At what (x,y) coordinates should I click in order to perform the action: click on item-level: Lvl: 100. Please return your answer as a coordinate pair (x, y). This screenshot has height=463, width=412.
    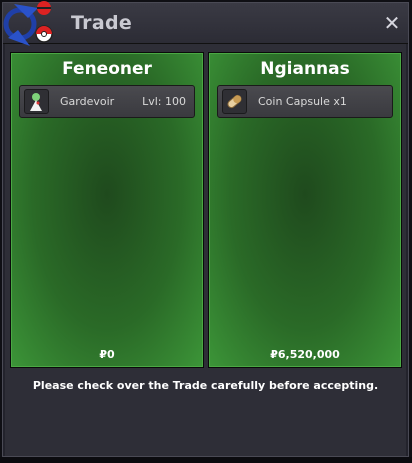
    Looking at the image, I should click on (164, 101).